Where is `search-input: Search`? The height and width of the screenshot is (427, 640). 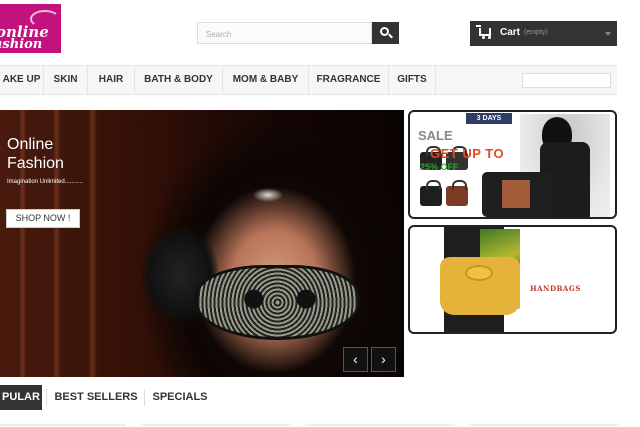 search-input: Search is located at coordinates (284, 33).